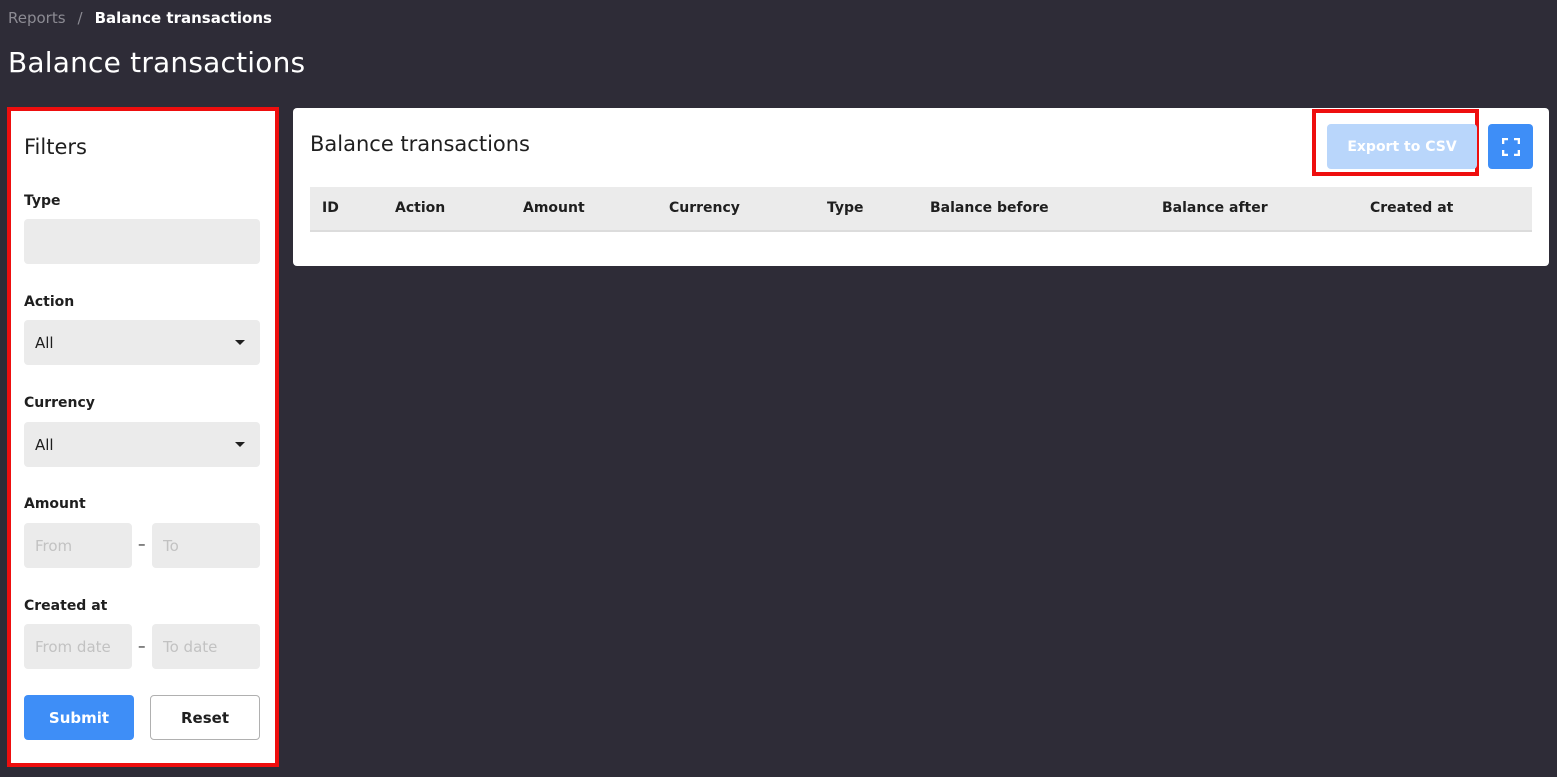 The image size is (1557, 777). Describe the element at coordinates (142, 241) in the screenshot. I see `type-input` at that location.